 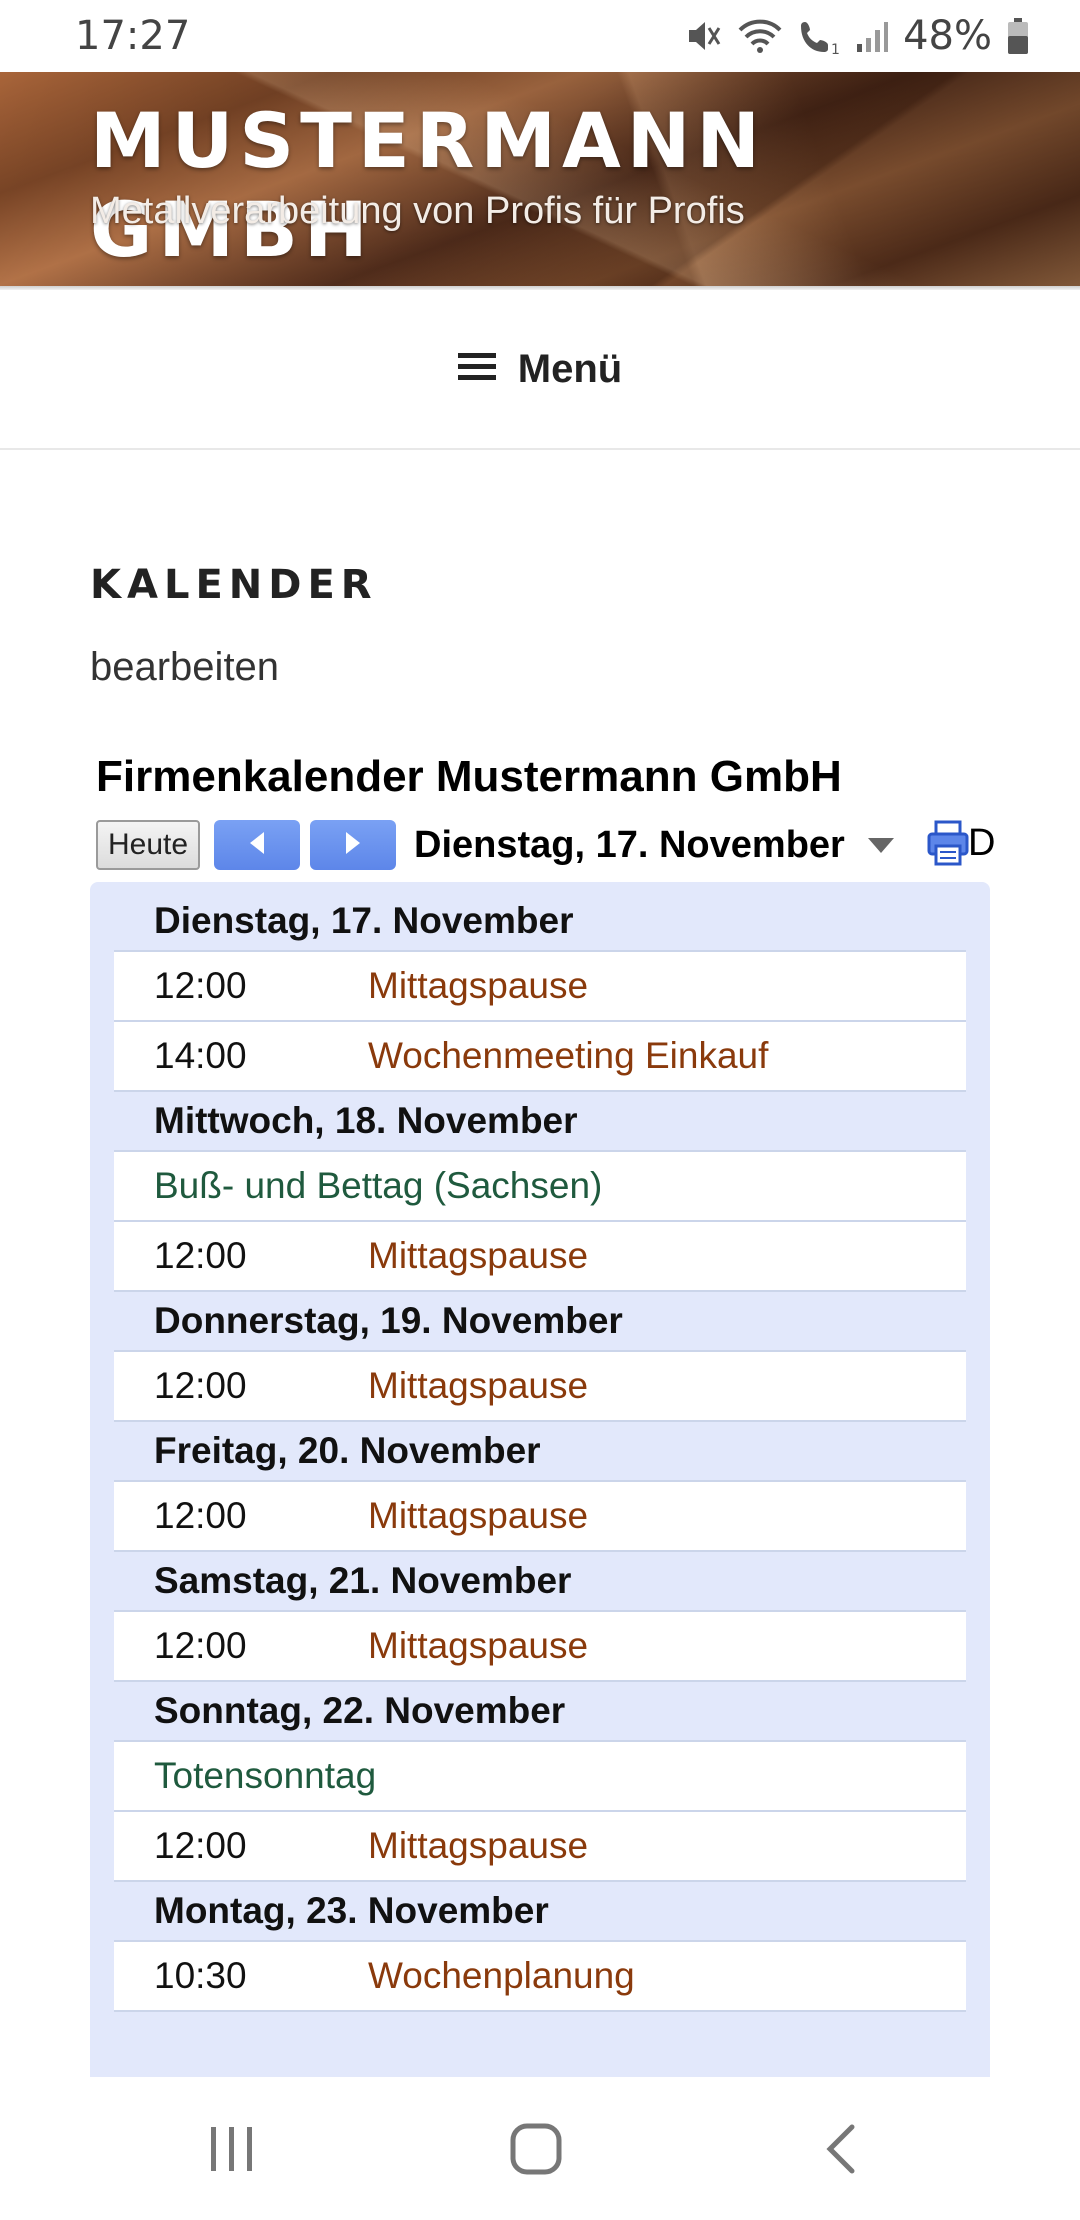 I want to click on wifi-icon, so click(x=760, y=36).